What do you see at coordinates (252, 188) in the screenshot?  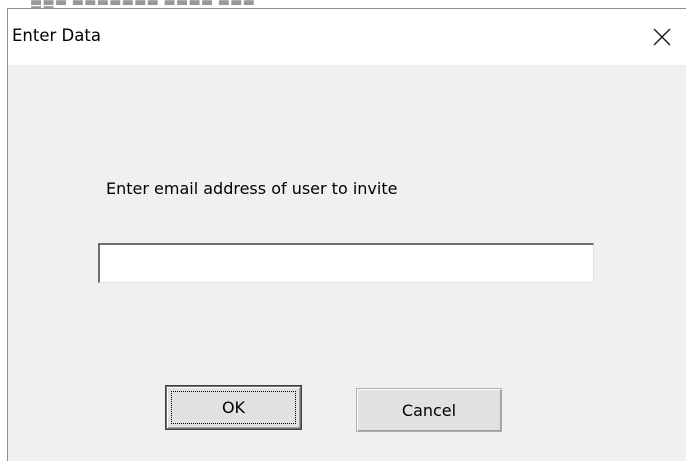 I see `email-prompt-label: Enter email address of user to invite` at bounding box center [252, 188].